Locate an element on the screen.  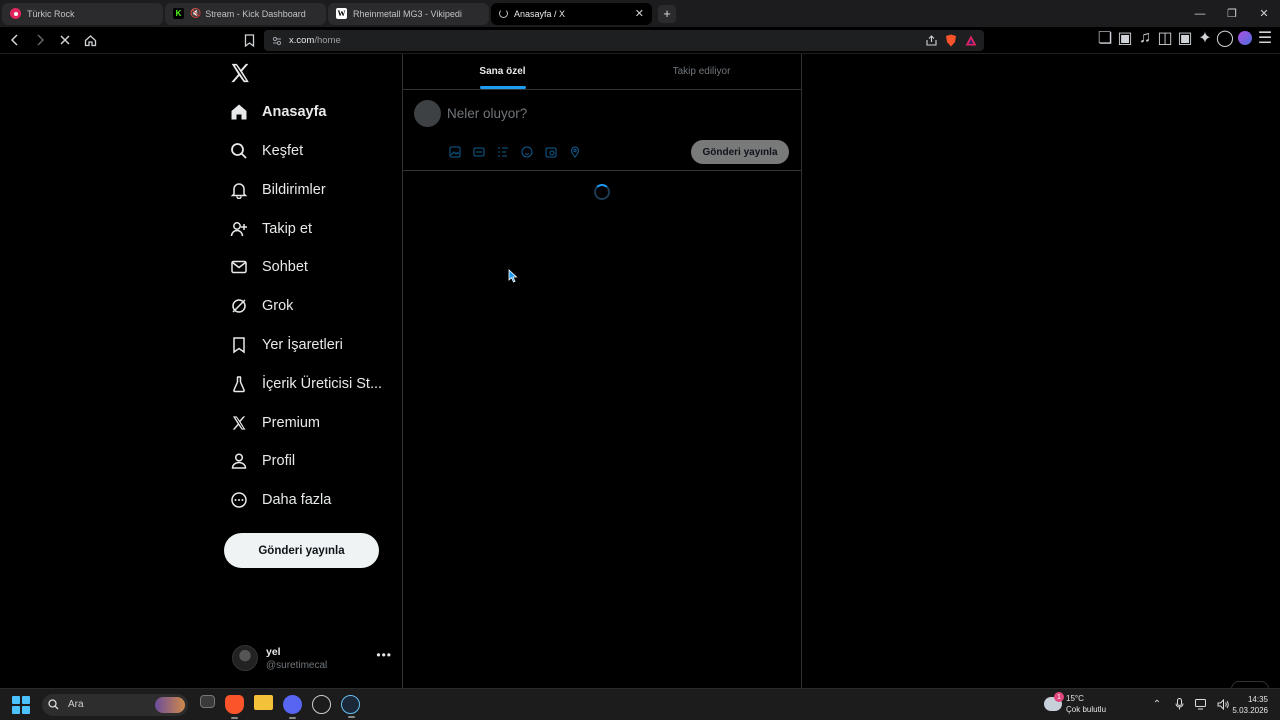
sidebar-item-label: Keşfet is located at coordinates (283, 151).